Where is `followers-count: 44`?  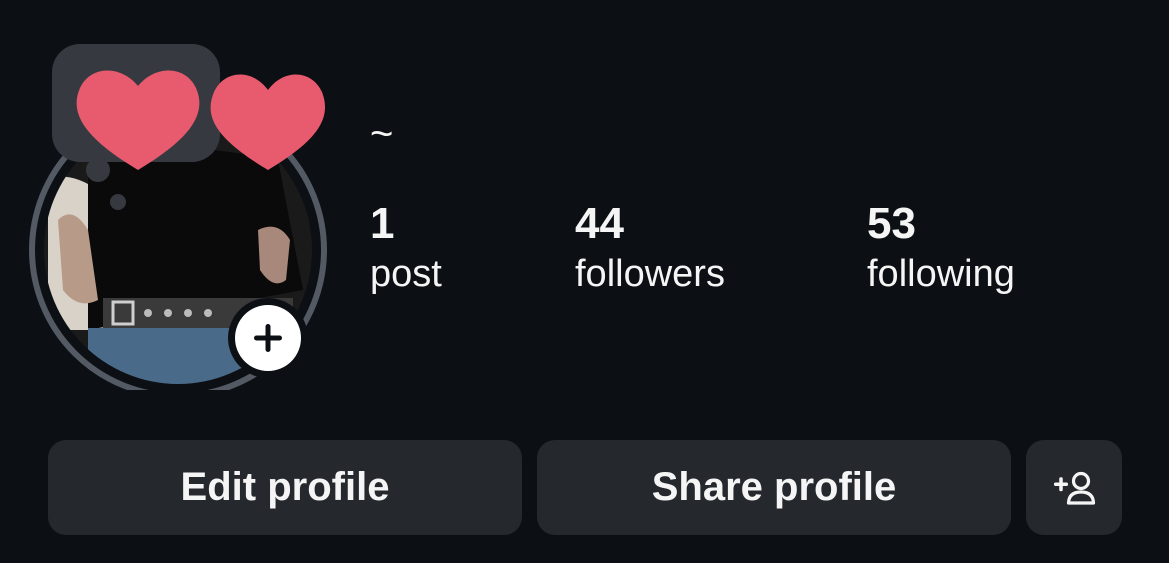
followers-count: 44 is located at coordinates (599, 223).